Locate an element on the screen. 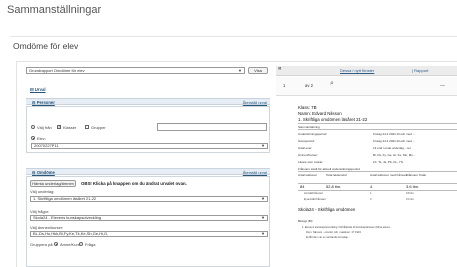  search-icon: ⌕ is located at coordinates (332, 84).